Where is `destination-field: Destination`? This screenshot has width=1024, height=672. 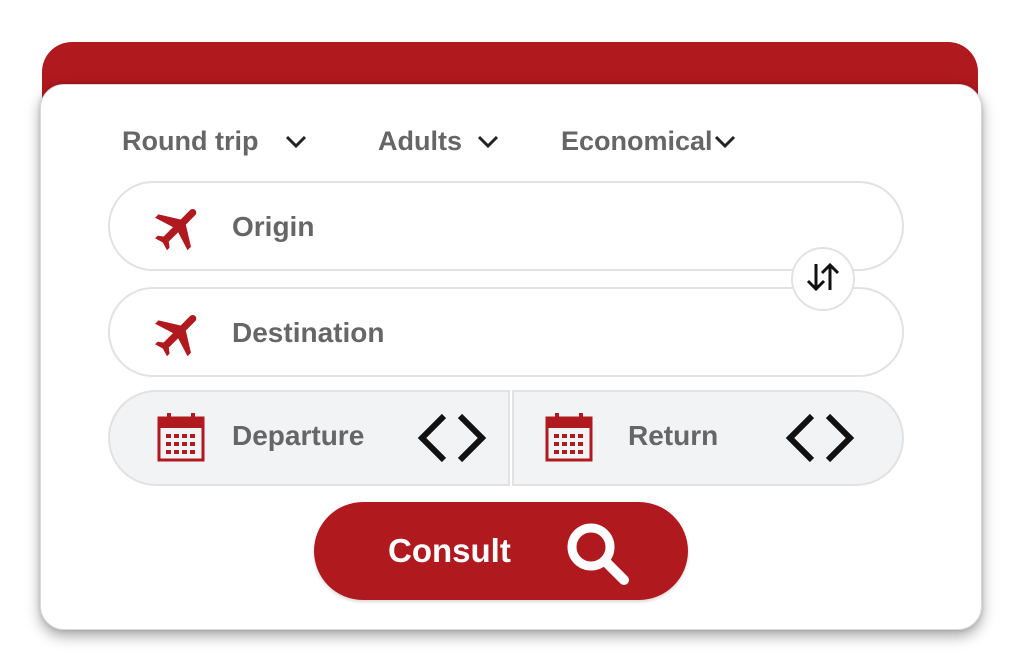 destination-field: Destination is located at coordinates (506, 332).